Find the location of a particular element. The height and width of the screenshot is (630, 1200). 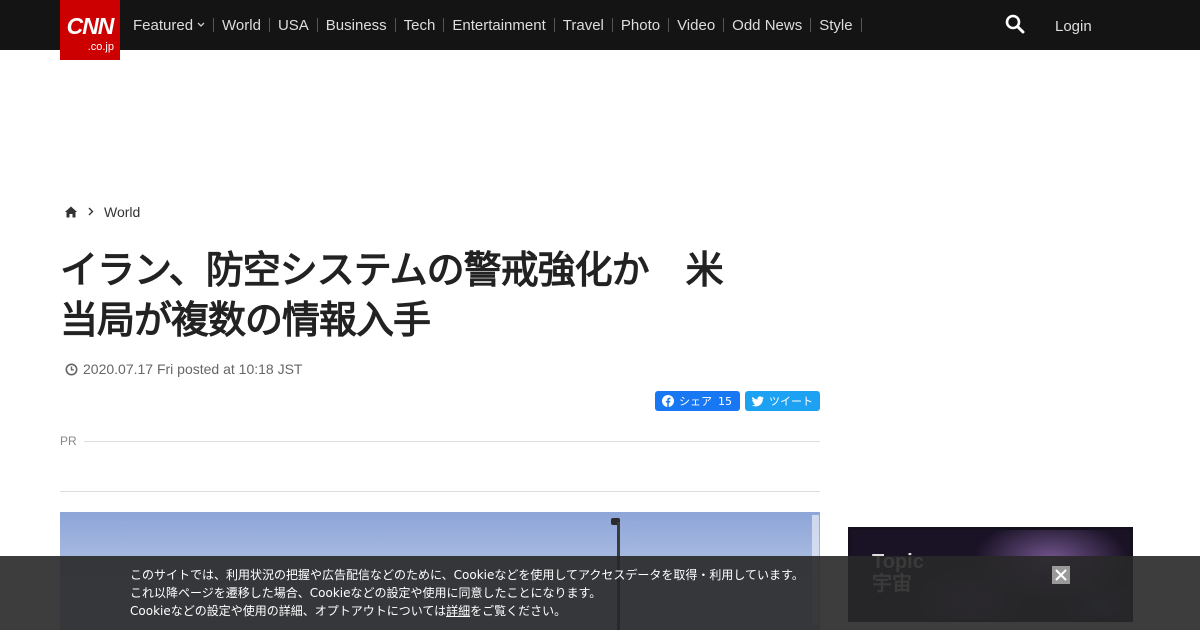

facebook-icon is located at coordinates (668, 401).